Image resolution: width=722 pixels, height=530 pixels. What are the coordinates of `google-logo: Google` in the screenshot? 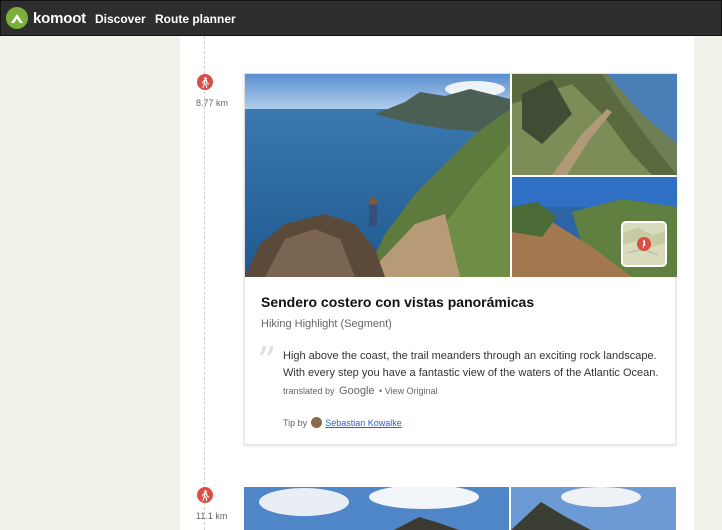 It's located at (357, 391).